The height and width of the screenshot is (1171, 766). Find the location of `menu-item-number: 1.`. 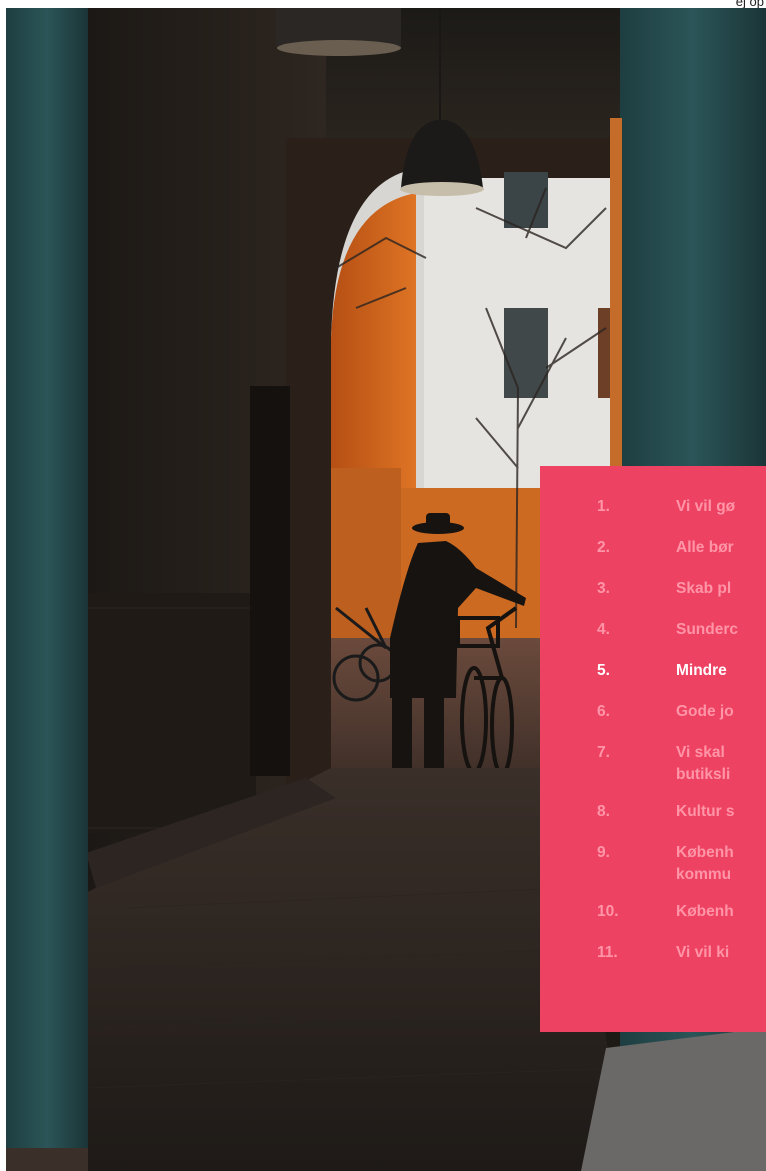

menu-item-number: 1. is located at coordinates (603, 506).